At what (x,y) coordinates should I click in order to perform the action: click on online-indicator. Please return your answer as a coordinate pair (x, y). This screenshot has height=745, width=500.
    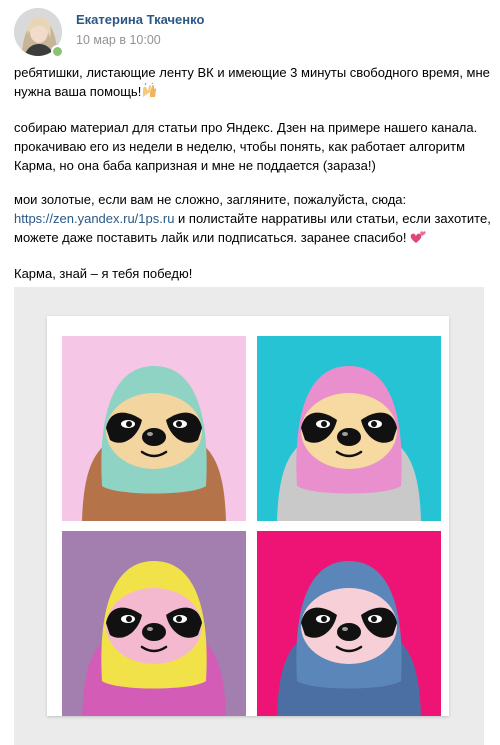
    Looking at the image, I should click on (57, 51).